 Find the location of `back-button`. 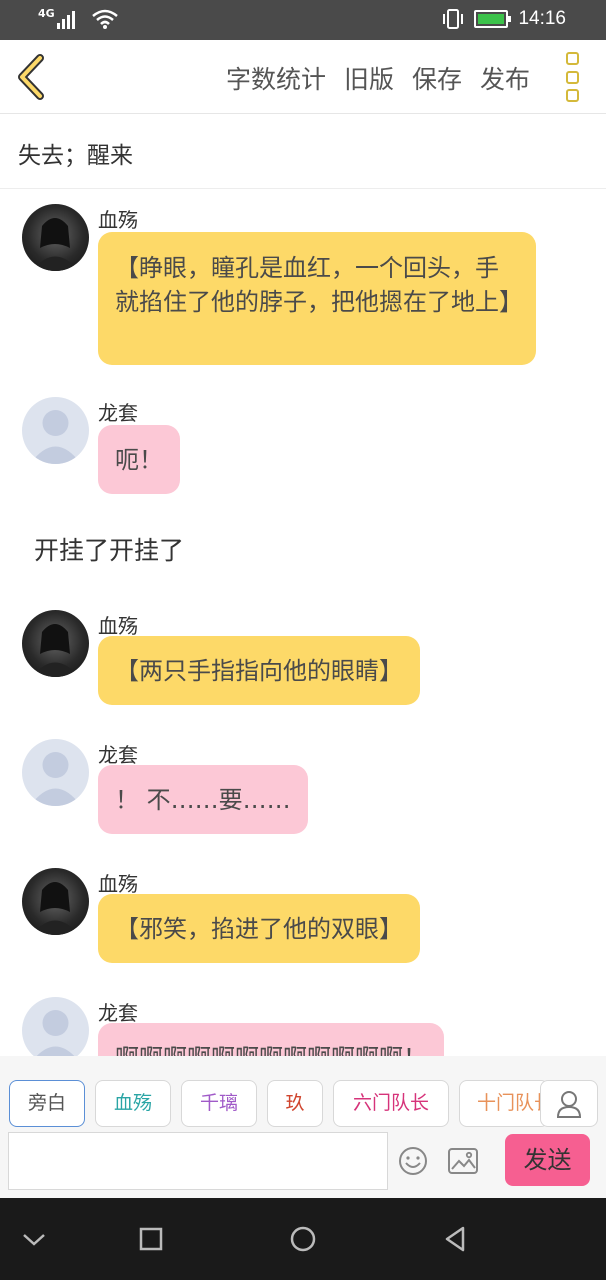

back-button is located at coordinates (34, 77).